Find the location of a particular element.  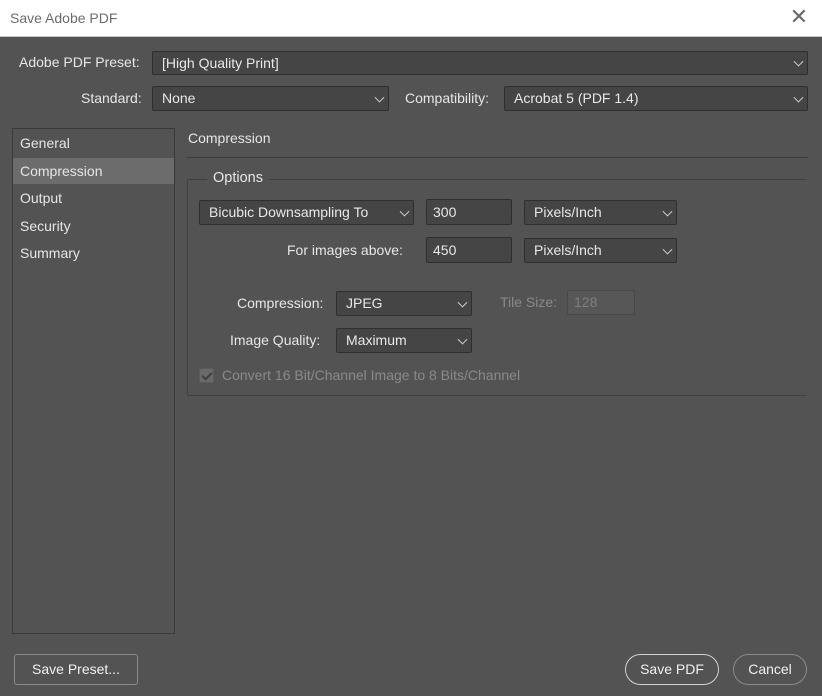

sidebar-item-label: Output is located at coordinates (41, 198).